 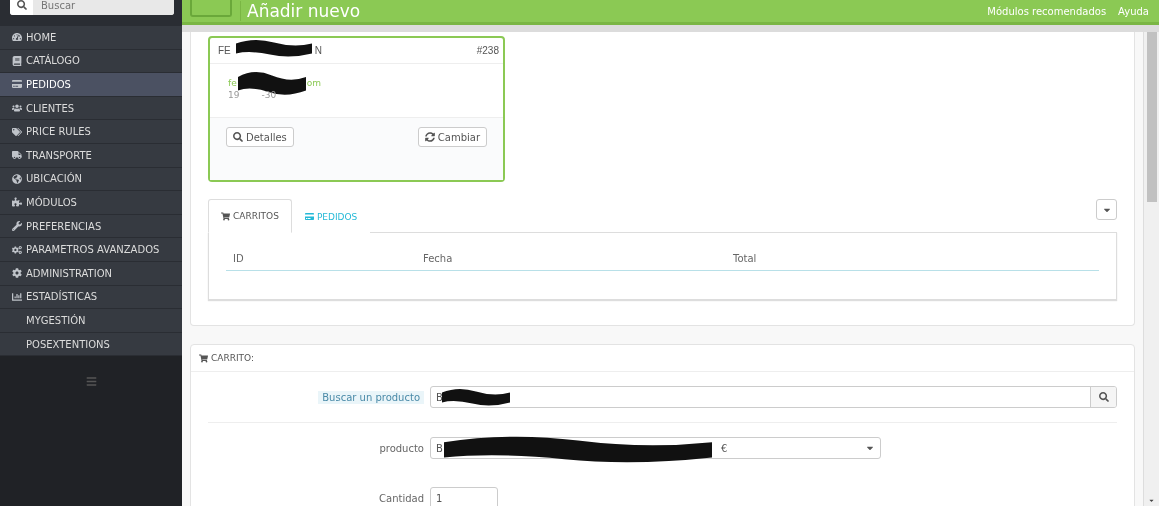 What do you see at coordinates (91, 382) in the screenshot?
I see `menu-icon` at bounding box center [91, 382].